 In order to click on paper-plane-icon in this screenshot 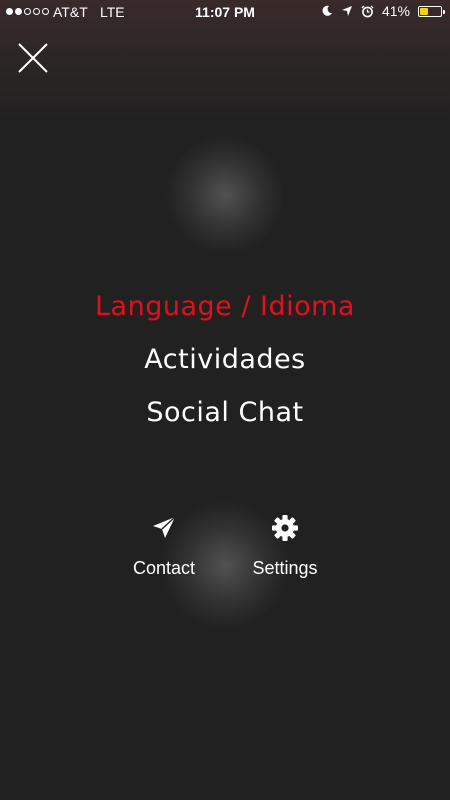, I will do `click(164, 527)`.